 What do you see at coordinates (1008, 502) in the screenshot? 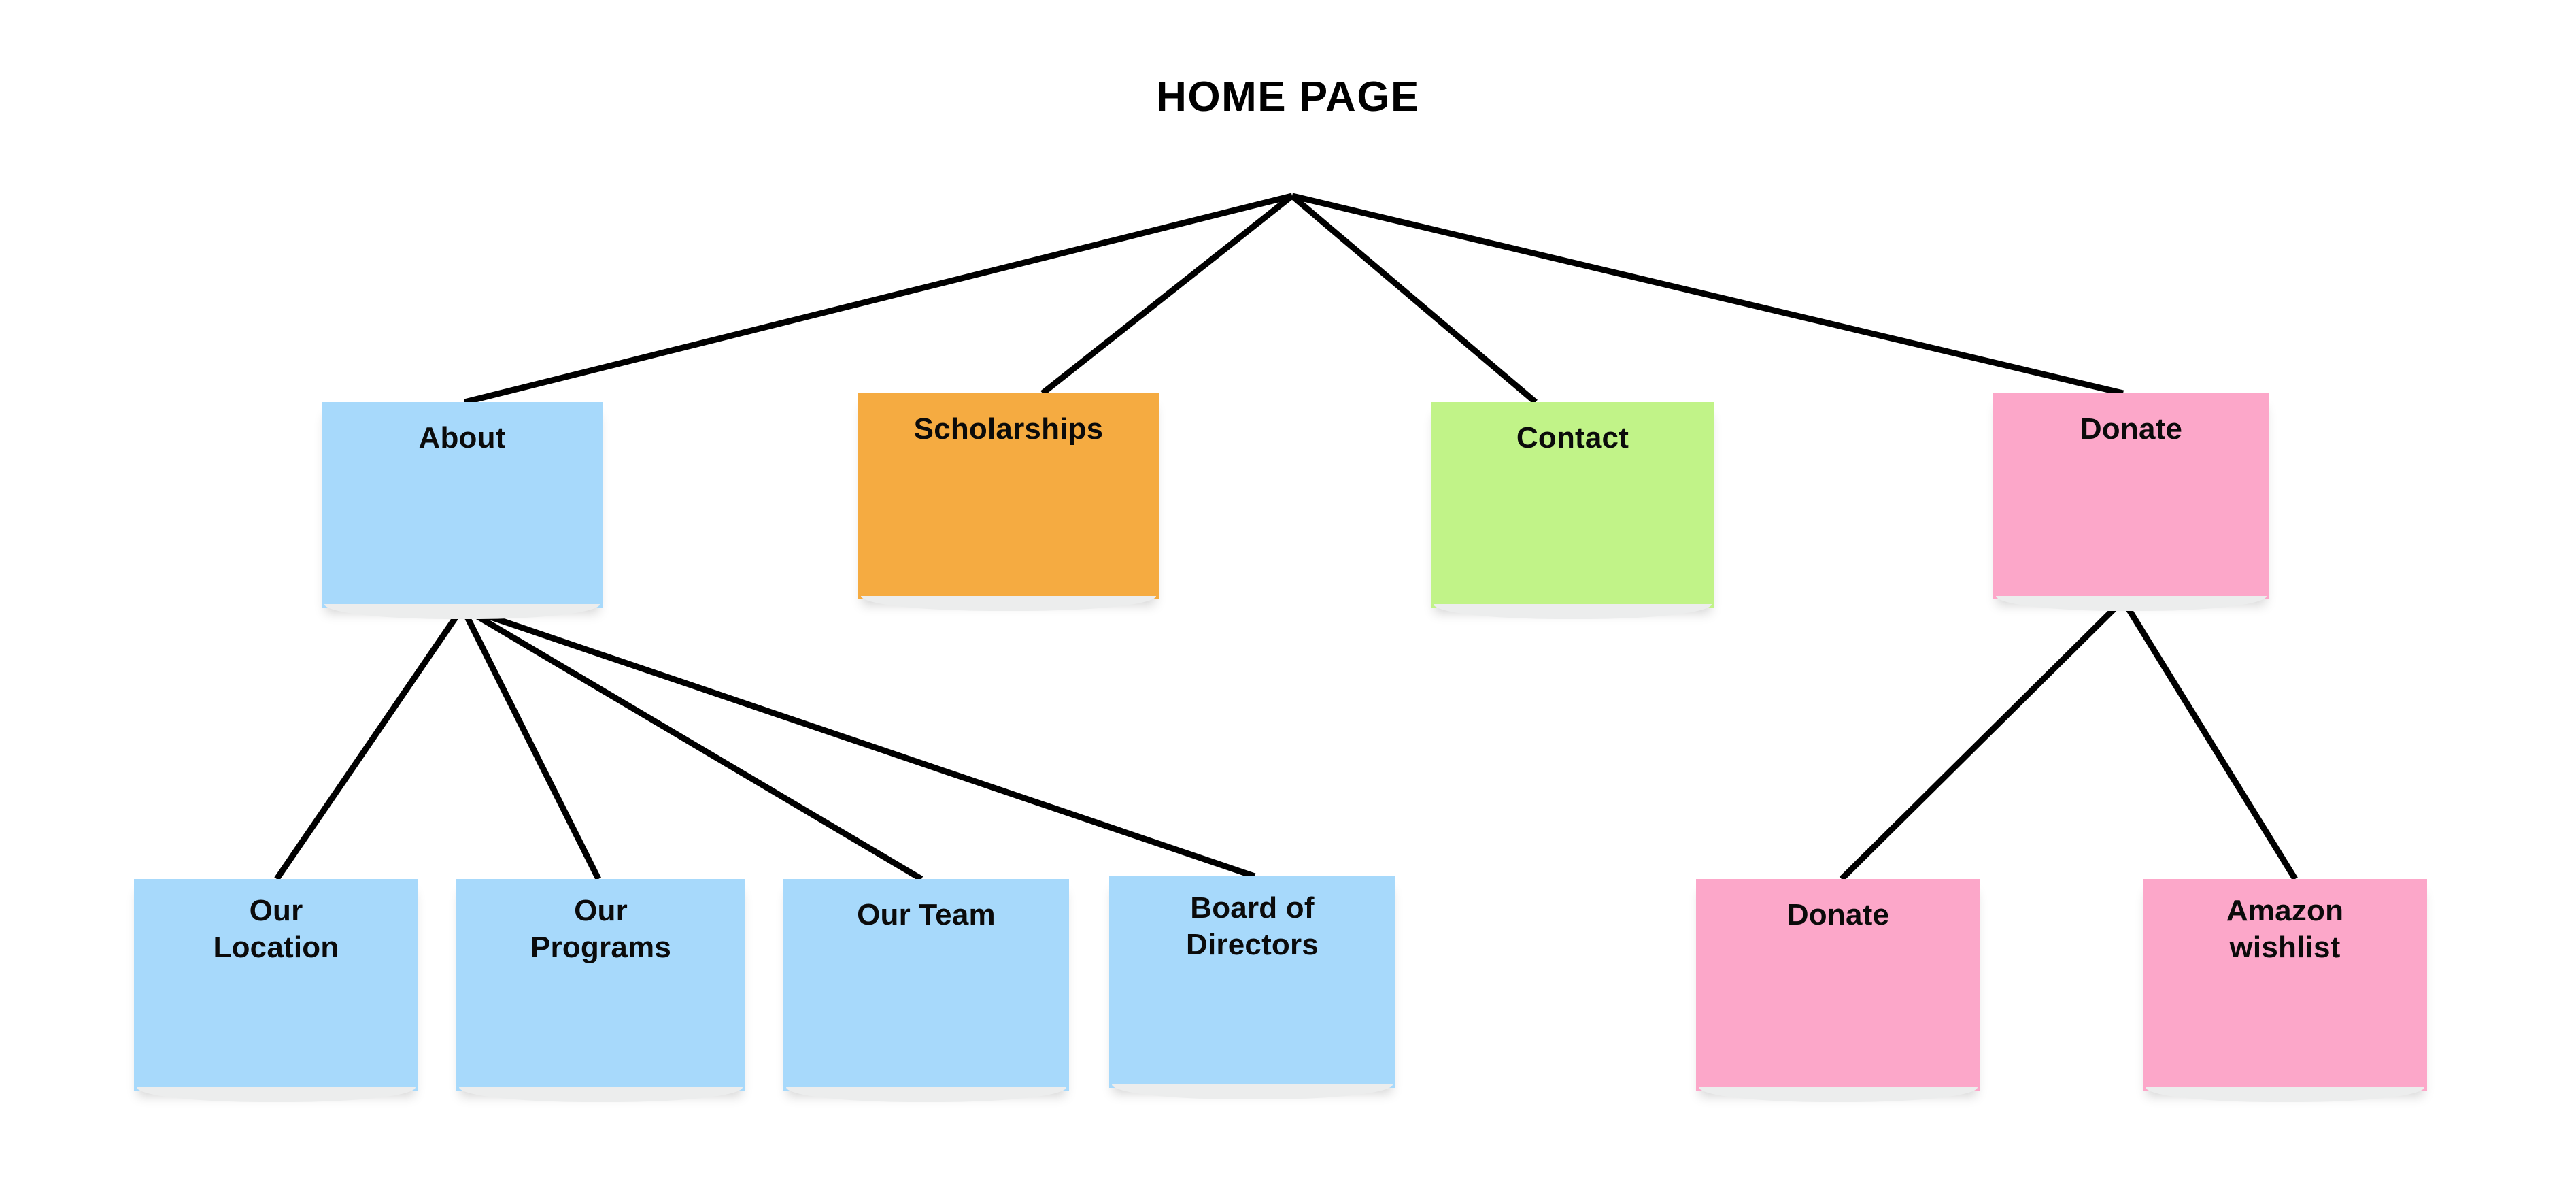
I see `node-scholarships: Scholarships` at bounding box center [1008, 502].